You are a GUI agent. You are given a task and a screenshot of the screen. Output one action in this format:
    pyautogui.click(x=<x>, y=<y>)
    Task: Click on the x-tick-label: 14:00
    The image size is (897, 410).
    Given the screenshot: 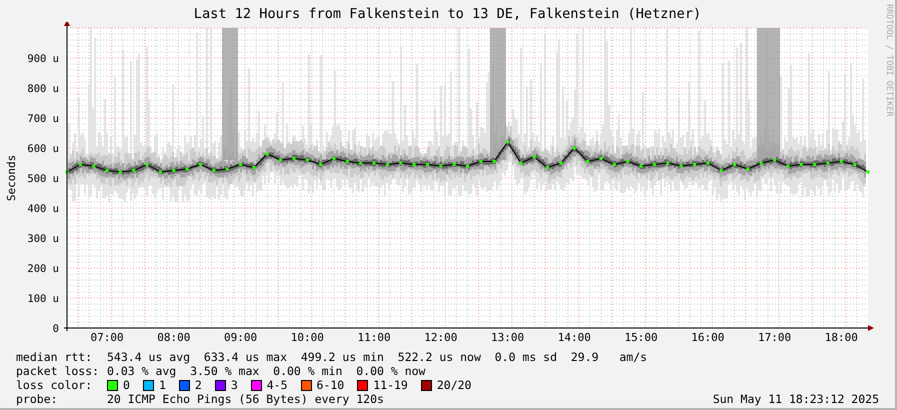 What is the action you would take?
    pyautogui.click(x=574, y=337)
    